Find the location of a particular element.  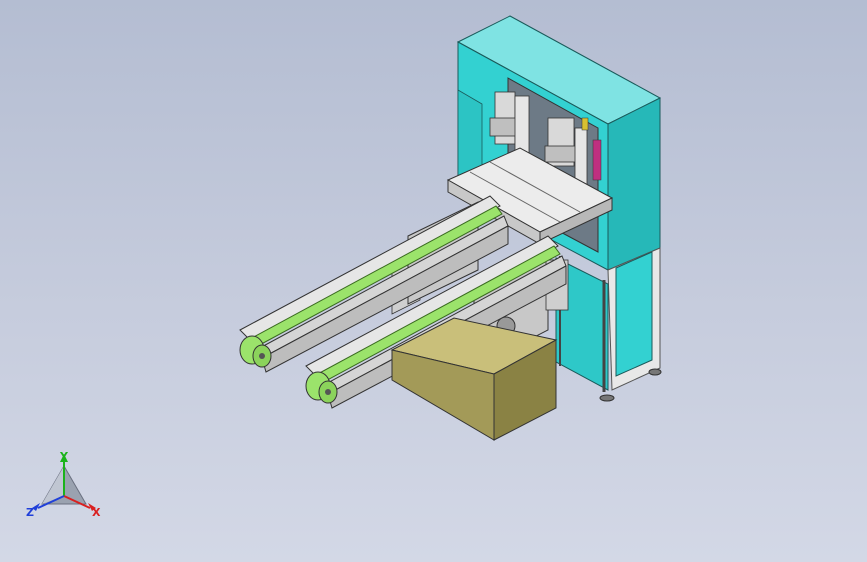

cabinet-stand is located at coordinates (608, 324).